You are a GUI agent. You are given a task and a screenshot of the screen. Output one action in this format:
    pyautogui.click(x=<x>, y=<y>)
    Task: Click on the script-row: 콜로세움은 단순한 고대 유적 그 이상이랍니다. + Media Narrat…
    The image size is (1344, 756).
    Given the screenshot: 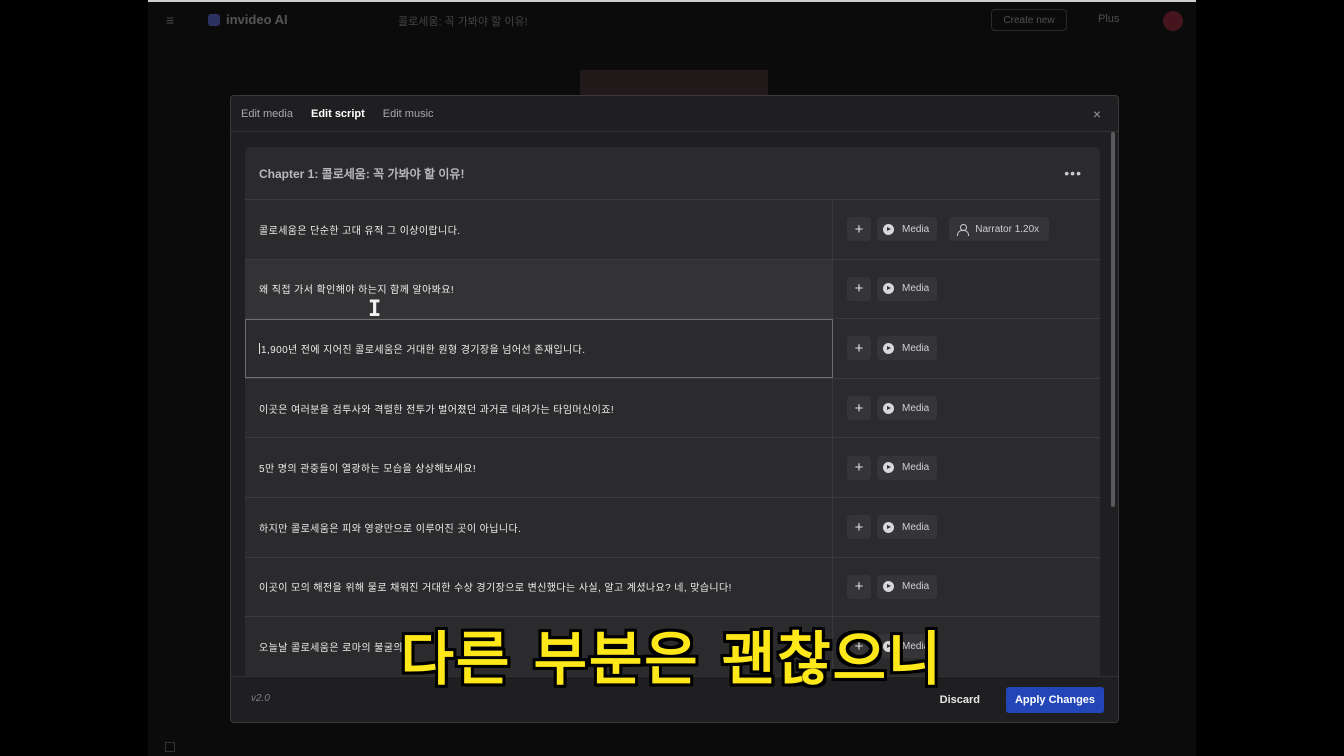 What is the action you would take?
    pyautogui.click(x=672, y=230)
    